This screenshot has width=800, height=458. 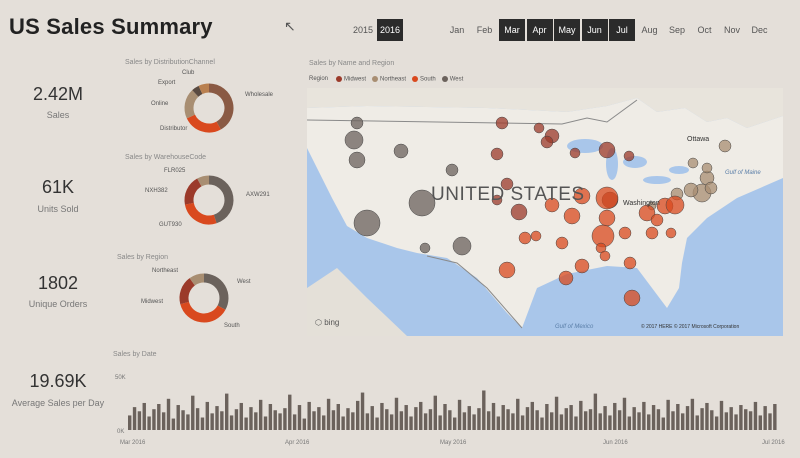 What do you see at coordinates (390, 30) in the screenshot?
I see `year-button-2016: 2016` at bounding box center [390, 30].